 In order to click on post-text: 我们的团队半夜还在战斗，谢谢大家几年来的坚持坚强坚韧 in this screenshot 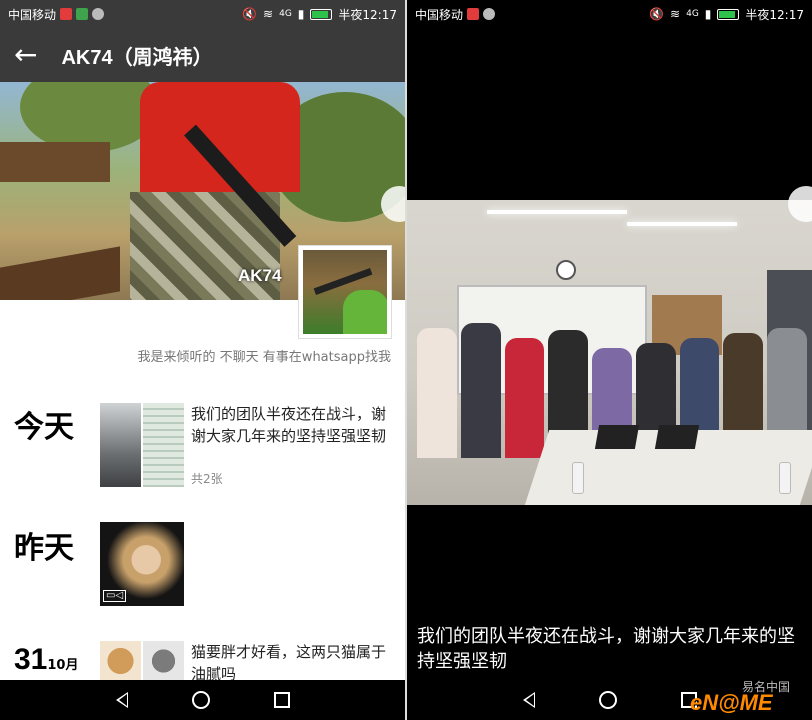, I will do `click(291, 425)`.